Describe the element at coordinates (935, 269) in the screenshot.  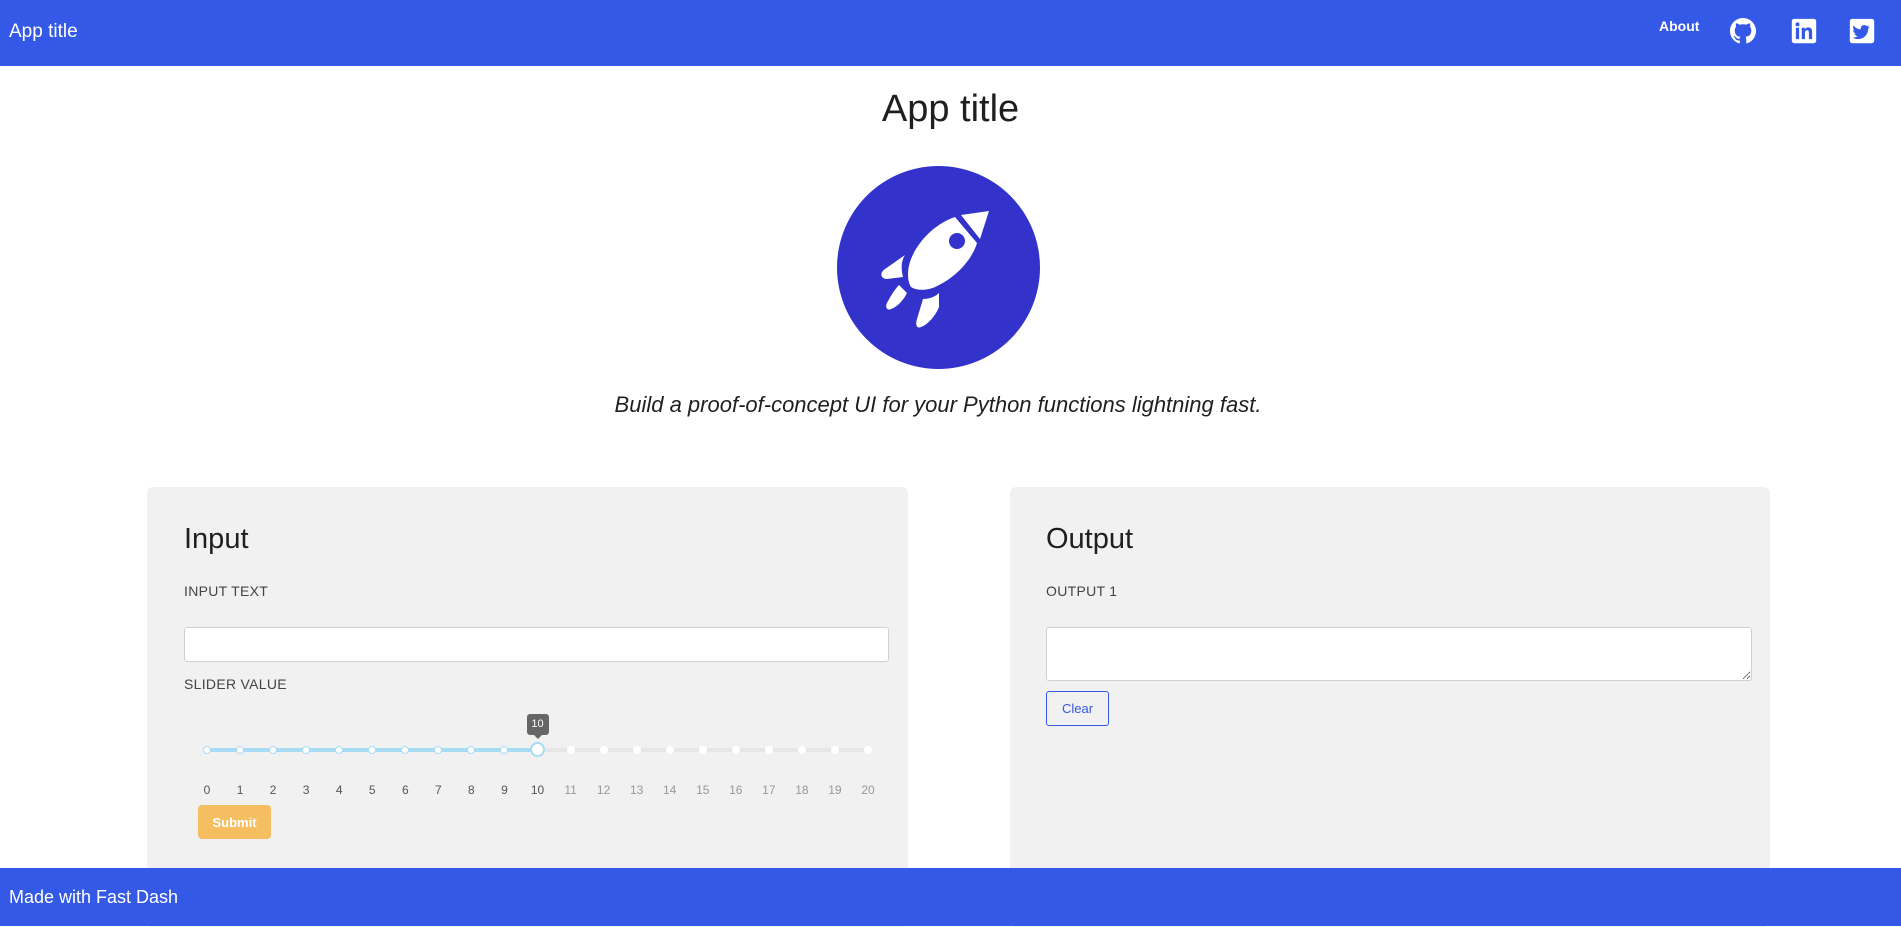
I see `rocket-icon` at that location.